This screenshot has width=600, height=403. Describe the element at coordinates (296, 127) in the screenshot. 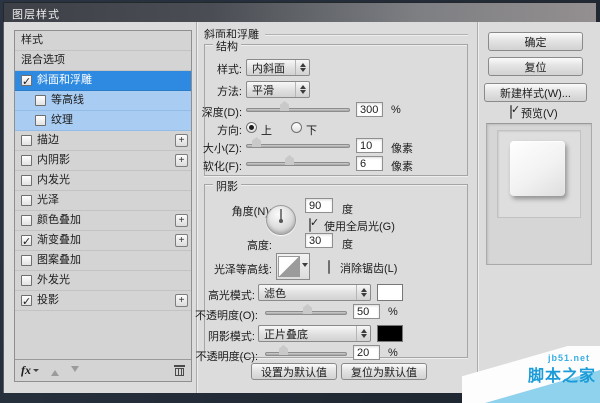

I see `direction-down-radio` at that location.